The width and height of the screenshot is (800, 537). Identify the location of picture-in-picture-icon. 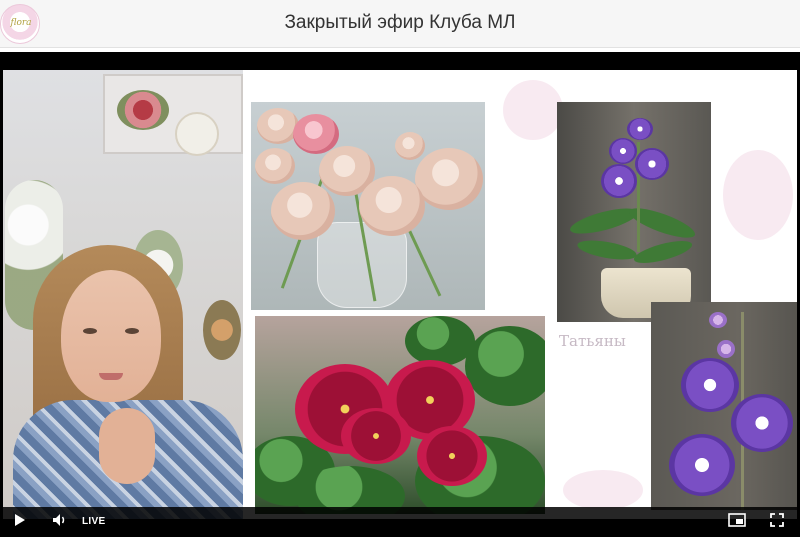
(738, 520).